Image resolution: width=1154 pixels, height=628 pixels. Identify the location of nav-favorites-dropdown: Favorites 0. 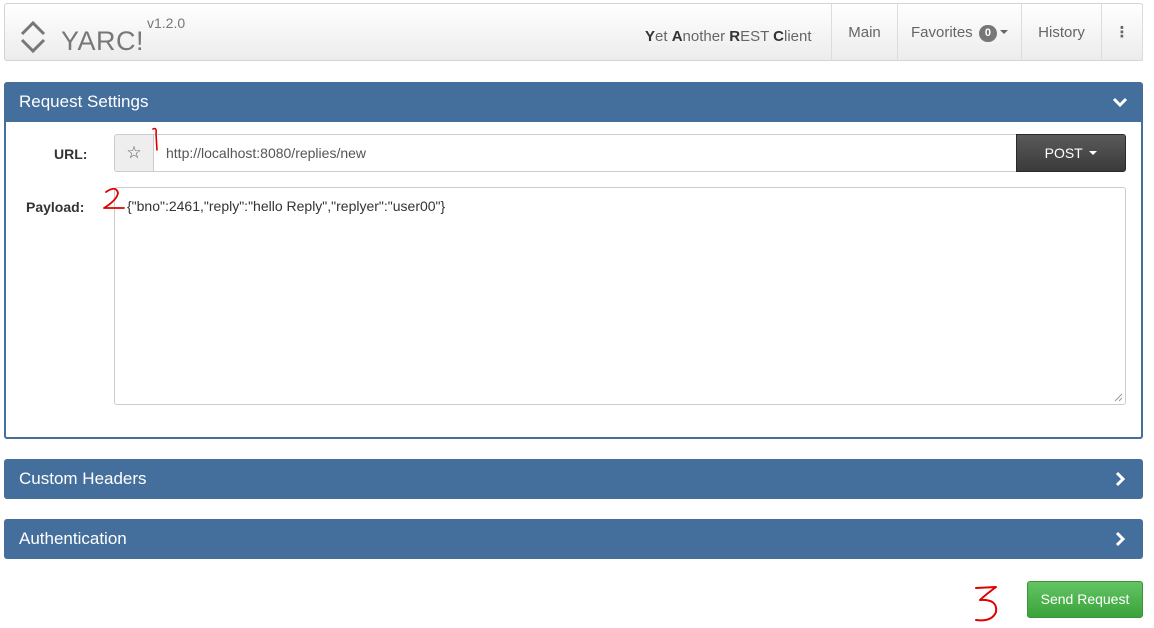
(959, 32).